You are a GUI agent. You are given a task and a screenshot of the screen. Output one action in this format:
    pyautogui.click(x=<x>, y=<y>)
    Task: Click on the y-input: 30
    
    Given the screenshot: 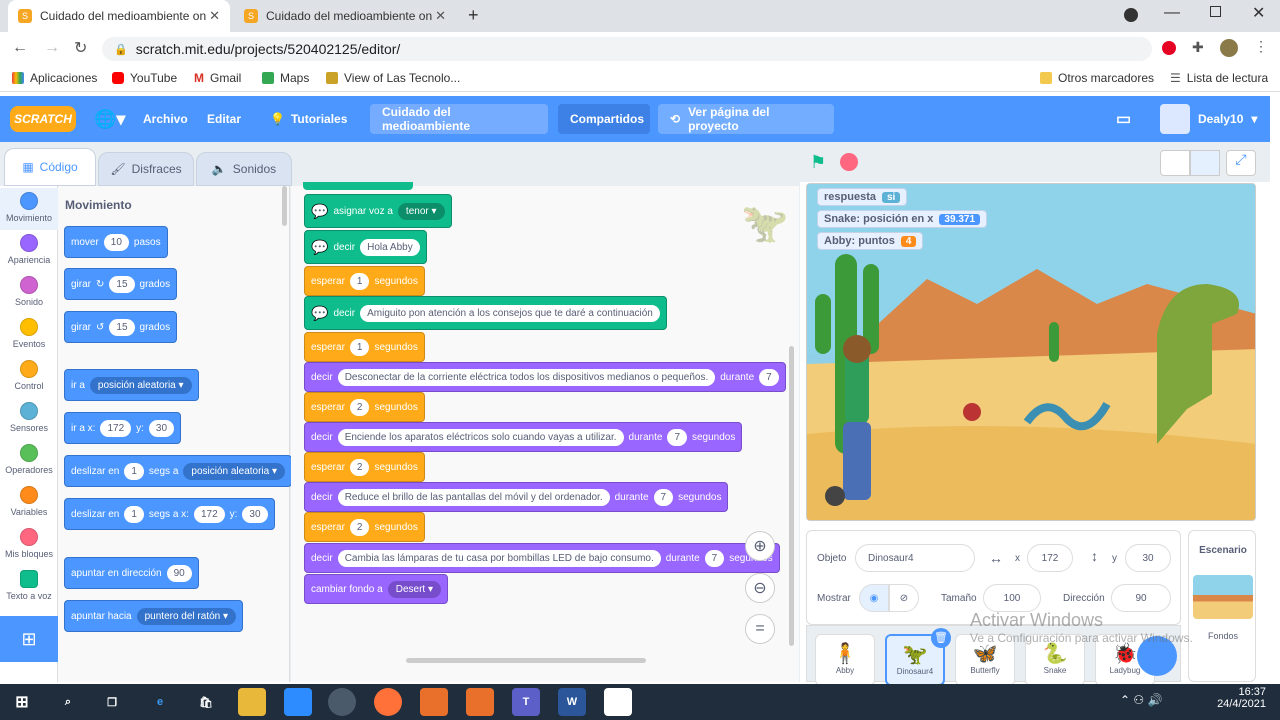 What is the action you would take?
    pyautogui.click(x=1148, y=558)
    